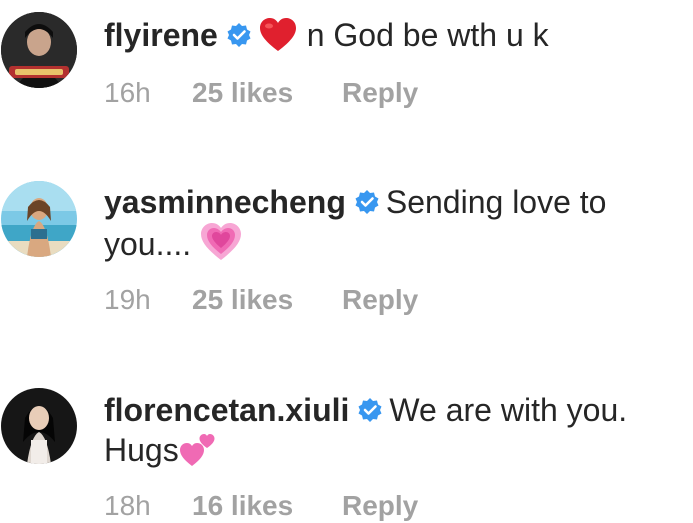 This screenshot has width=693, height=523. Describe the element at coordinates (127, 92) in the screenshot. I see `timestamp: 16h` at that location.